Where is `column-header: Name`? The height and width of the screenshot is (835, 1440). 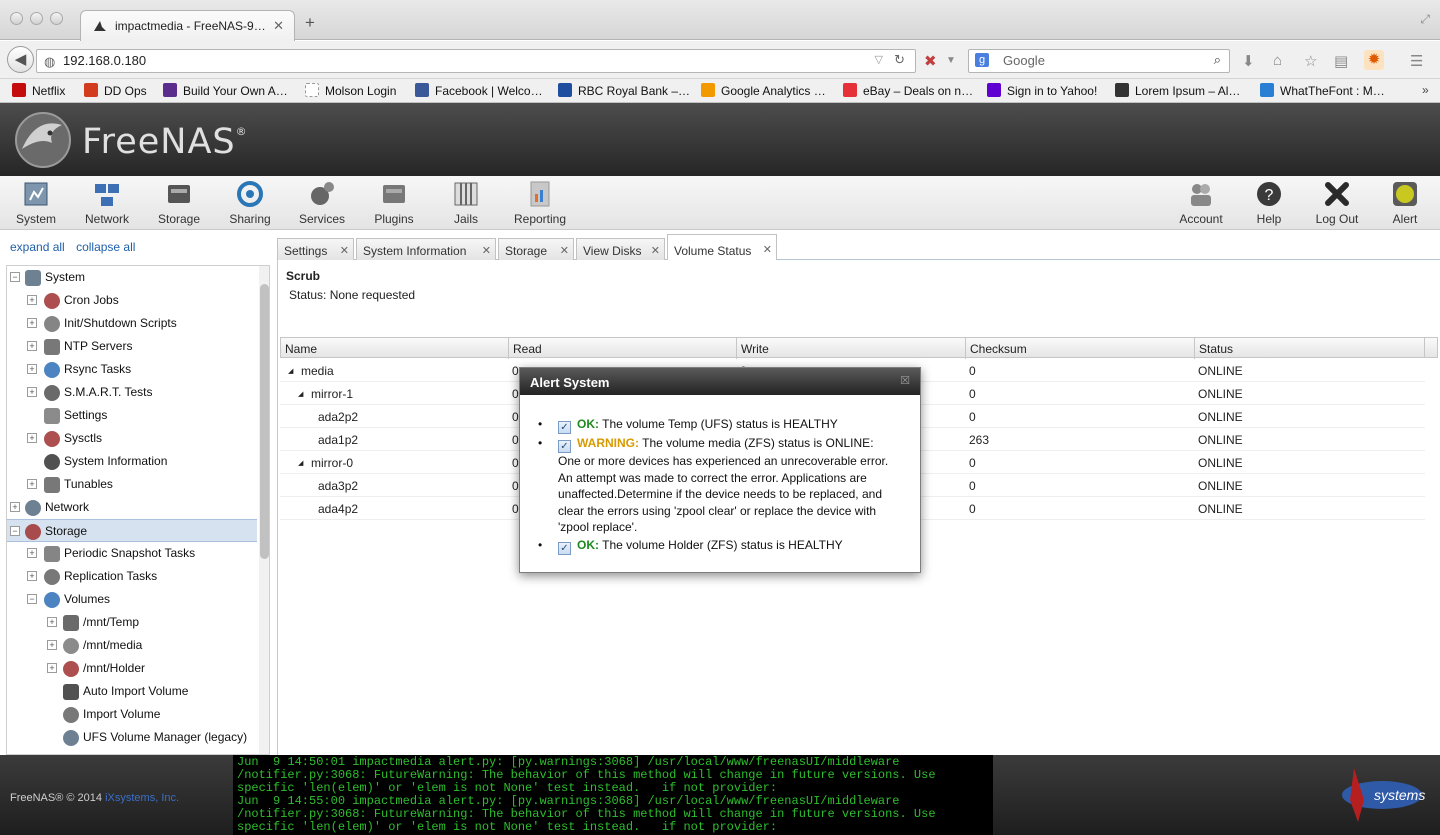
column-header: Name is located at coordinates (301, 349).